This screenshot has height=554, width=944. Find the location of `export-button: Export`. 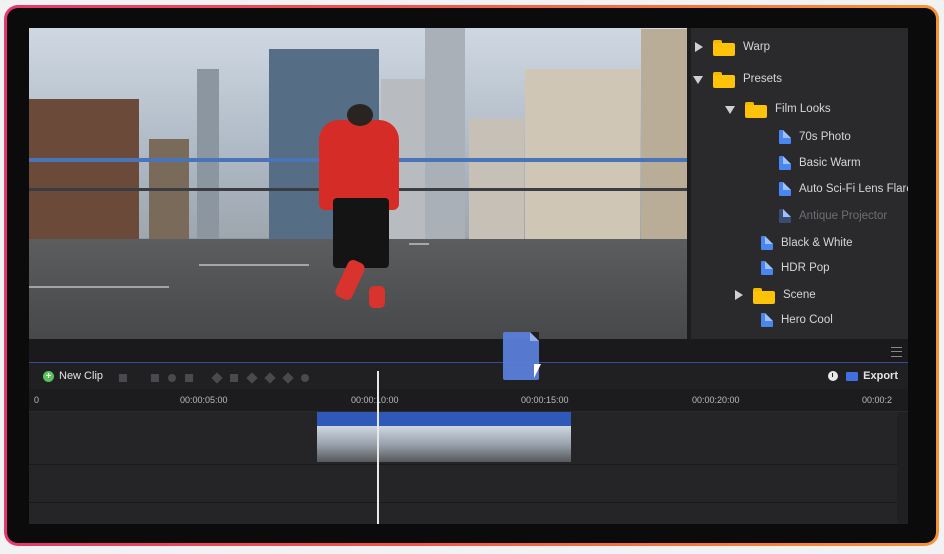

export-button: Export is located at coordinates (880, 376).